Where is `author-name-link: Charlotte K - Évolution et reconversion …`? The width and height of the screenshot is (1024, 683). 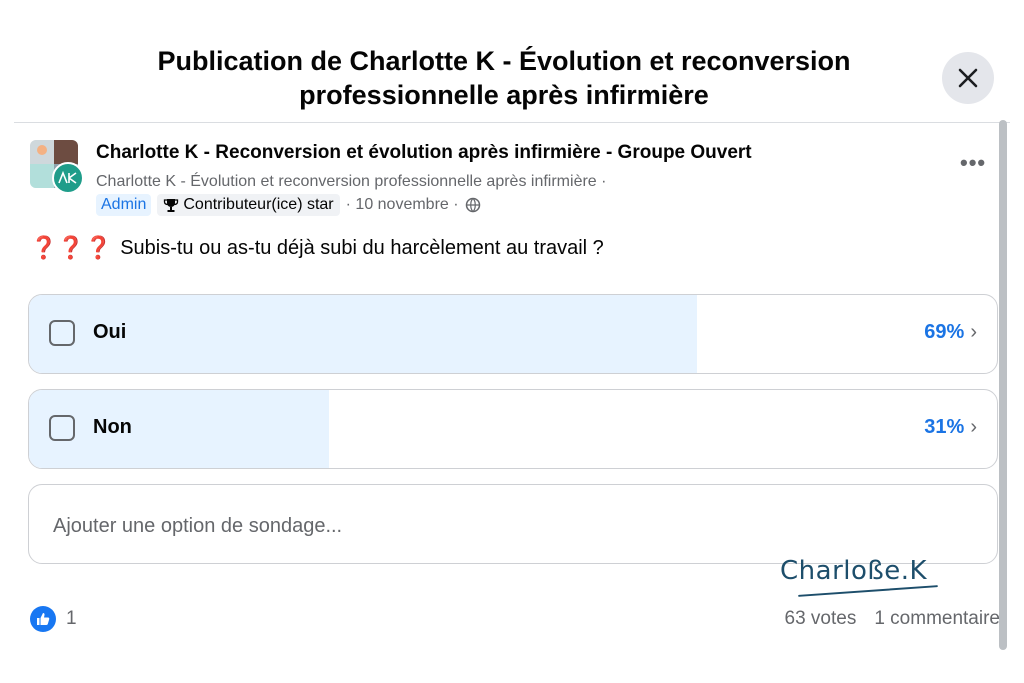 author-name-link: Charlotte K - Évolution et reconversion … is located at coordinates (351, 182).